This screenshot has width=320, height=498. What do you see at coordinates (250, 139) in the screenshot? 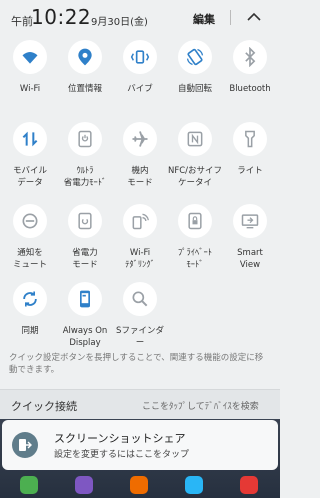
I see `flashlight-icon` at bounding box center [250, 139].